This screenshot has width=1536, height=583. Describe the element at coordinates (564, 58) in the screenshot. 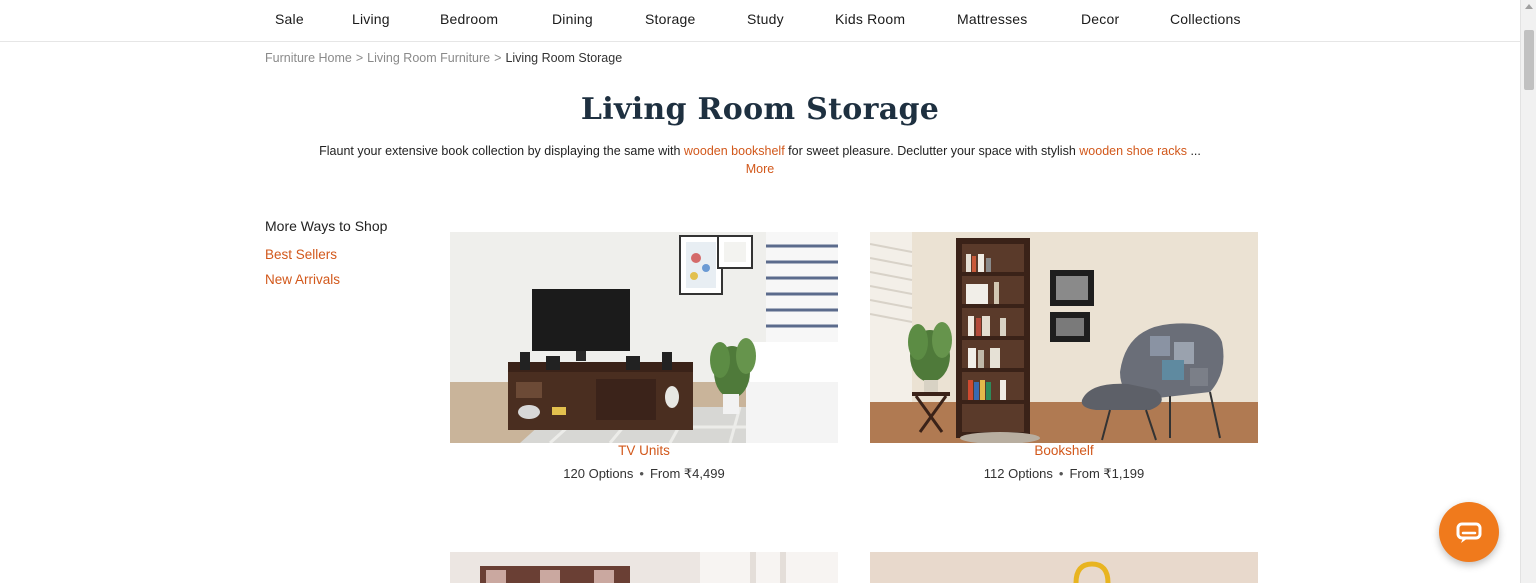

I see `breadcrumb-current: Living Room Storage` at that location.